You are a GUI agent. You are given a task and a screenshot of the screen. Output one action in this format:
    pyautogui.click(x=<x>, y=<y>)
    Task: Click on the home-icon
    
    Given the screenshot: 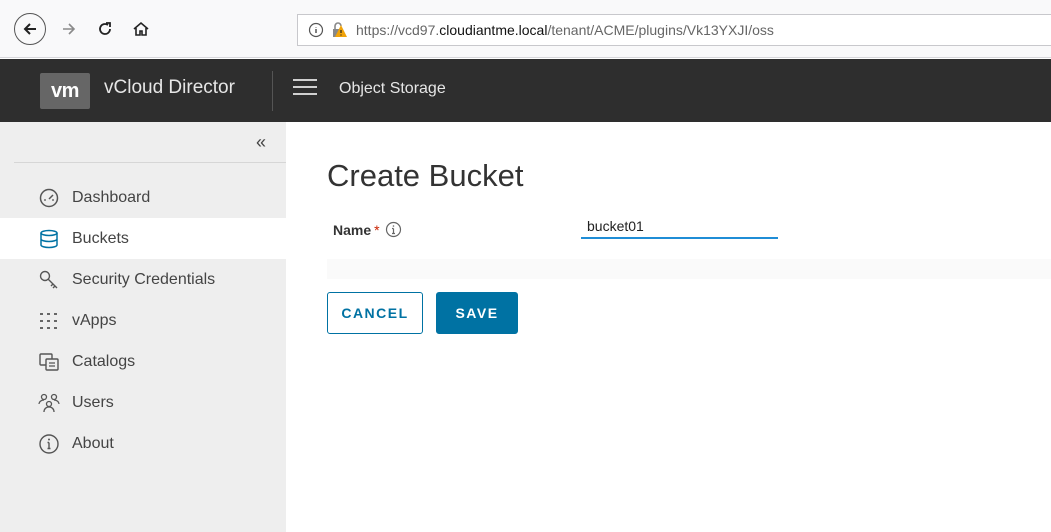 What is the action you would take?
    pyautogui.click(x=141, y=28)
    